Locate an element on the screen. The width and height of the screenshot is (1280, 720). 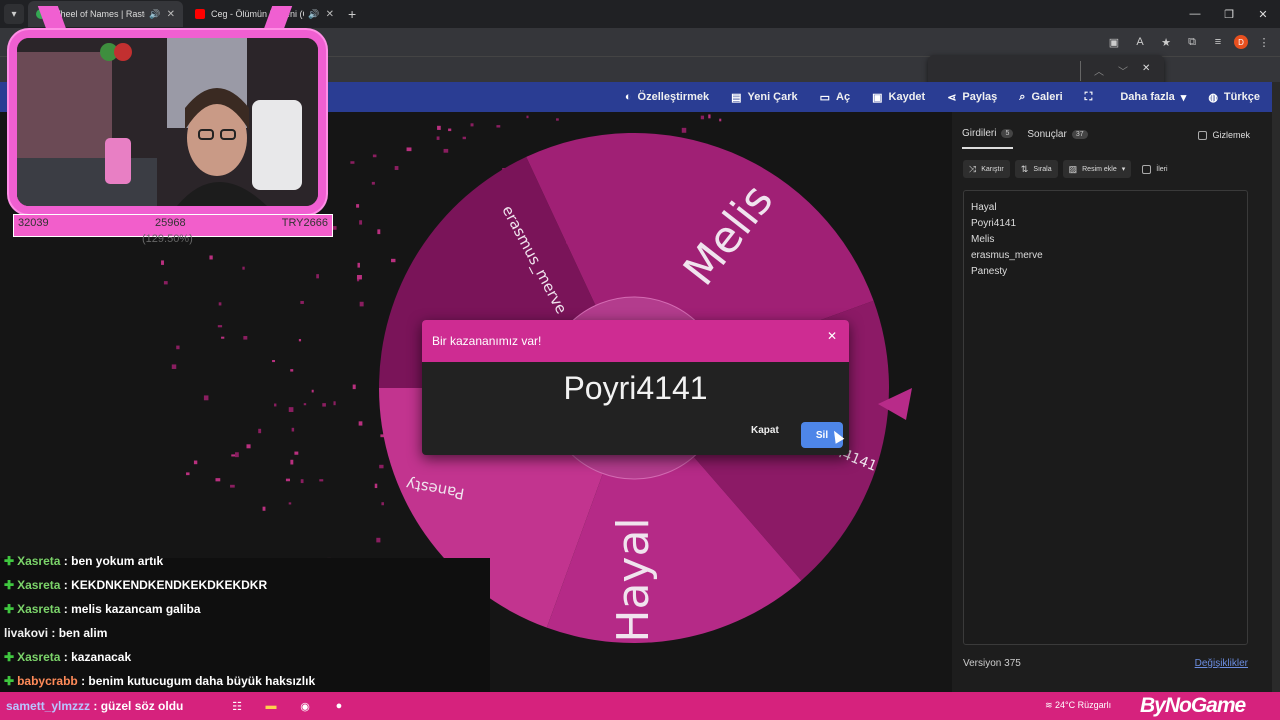
dialog-close-icon: ✕ is located at coordinates (832, 336).